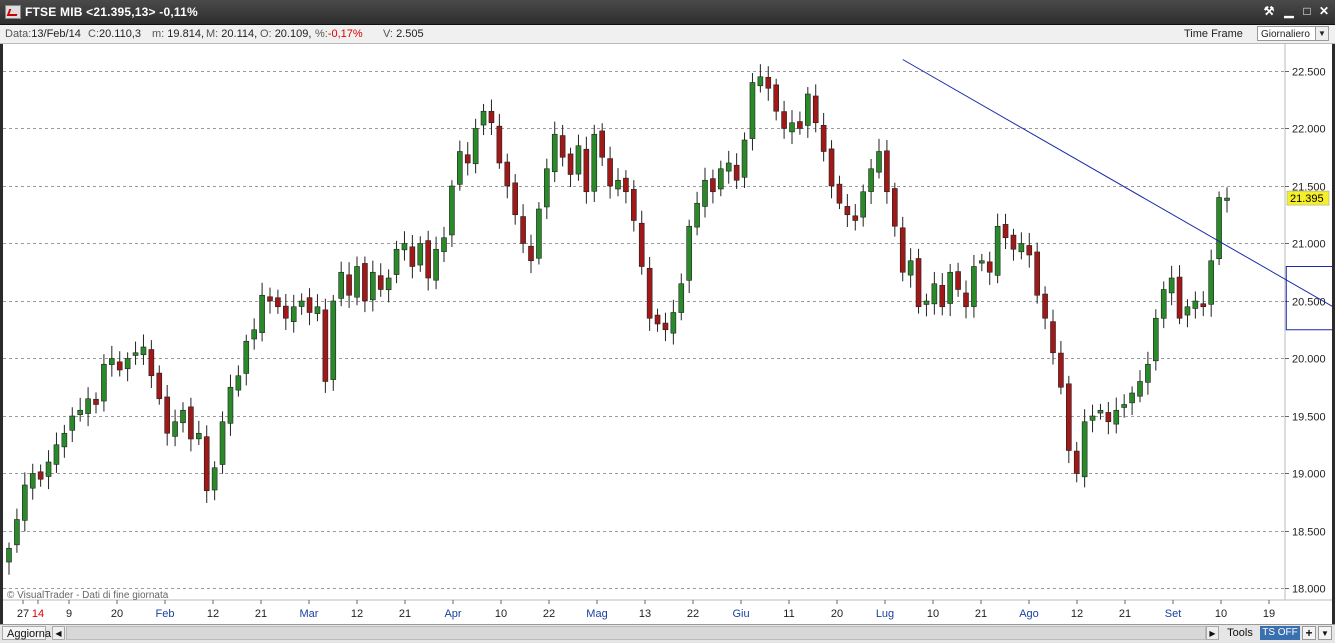 This screenshot has width=1335, height=643. Describe the element at coordinates (23, 614) in the screenshot. I see `x-tick-label: 27` at that location.